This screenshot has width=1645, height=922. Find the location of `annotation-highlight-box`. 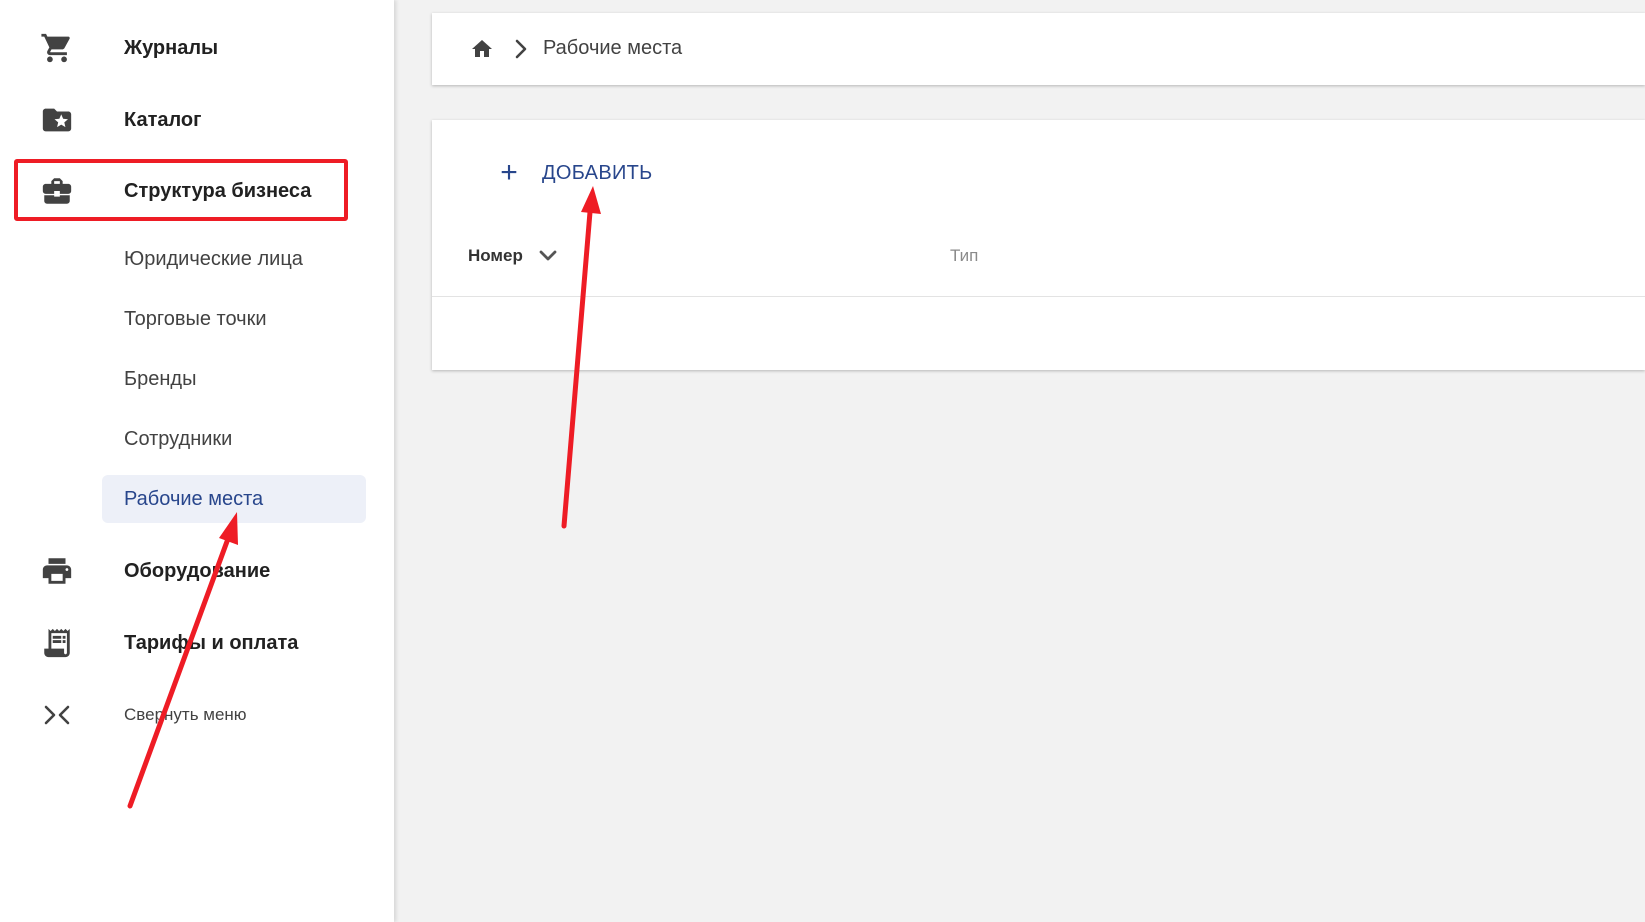

annotation-highlight-box is located at coordinates (181, 190).